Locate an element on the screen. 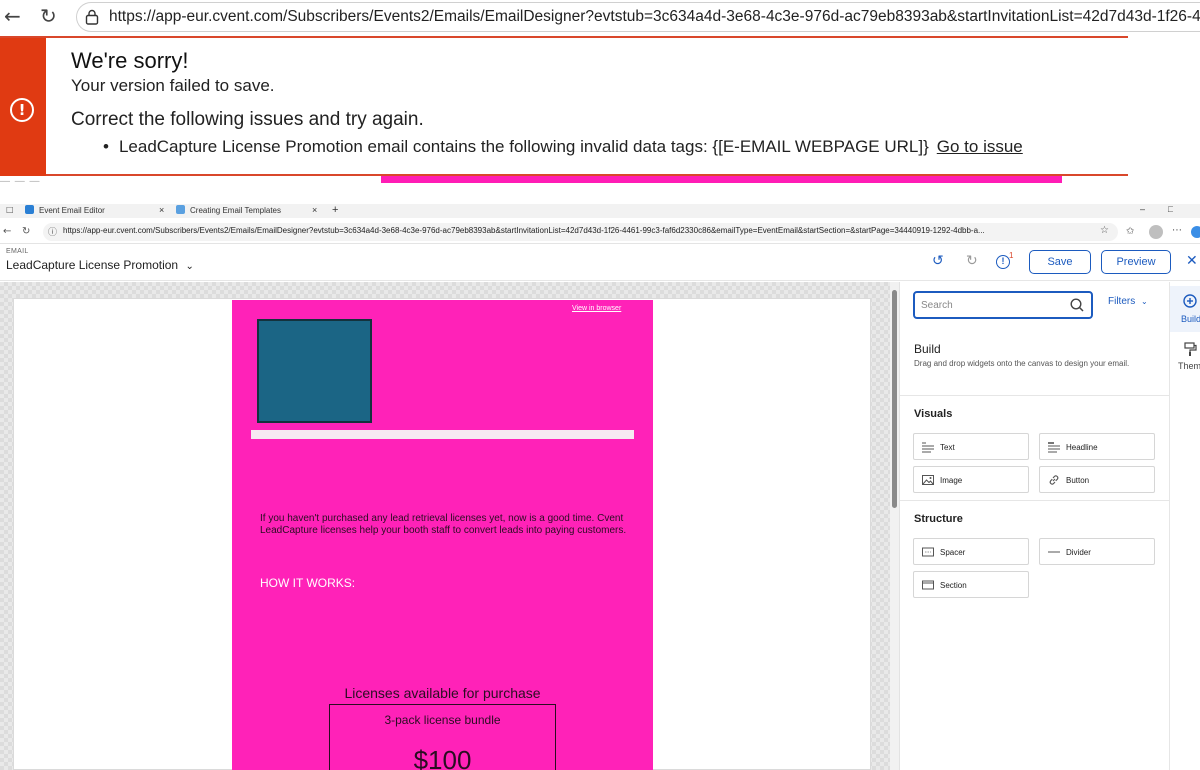 The image size is (1200, 770). lock-icon is located at coordinates (92, 17).